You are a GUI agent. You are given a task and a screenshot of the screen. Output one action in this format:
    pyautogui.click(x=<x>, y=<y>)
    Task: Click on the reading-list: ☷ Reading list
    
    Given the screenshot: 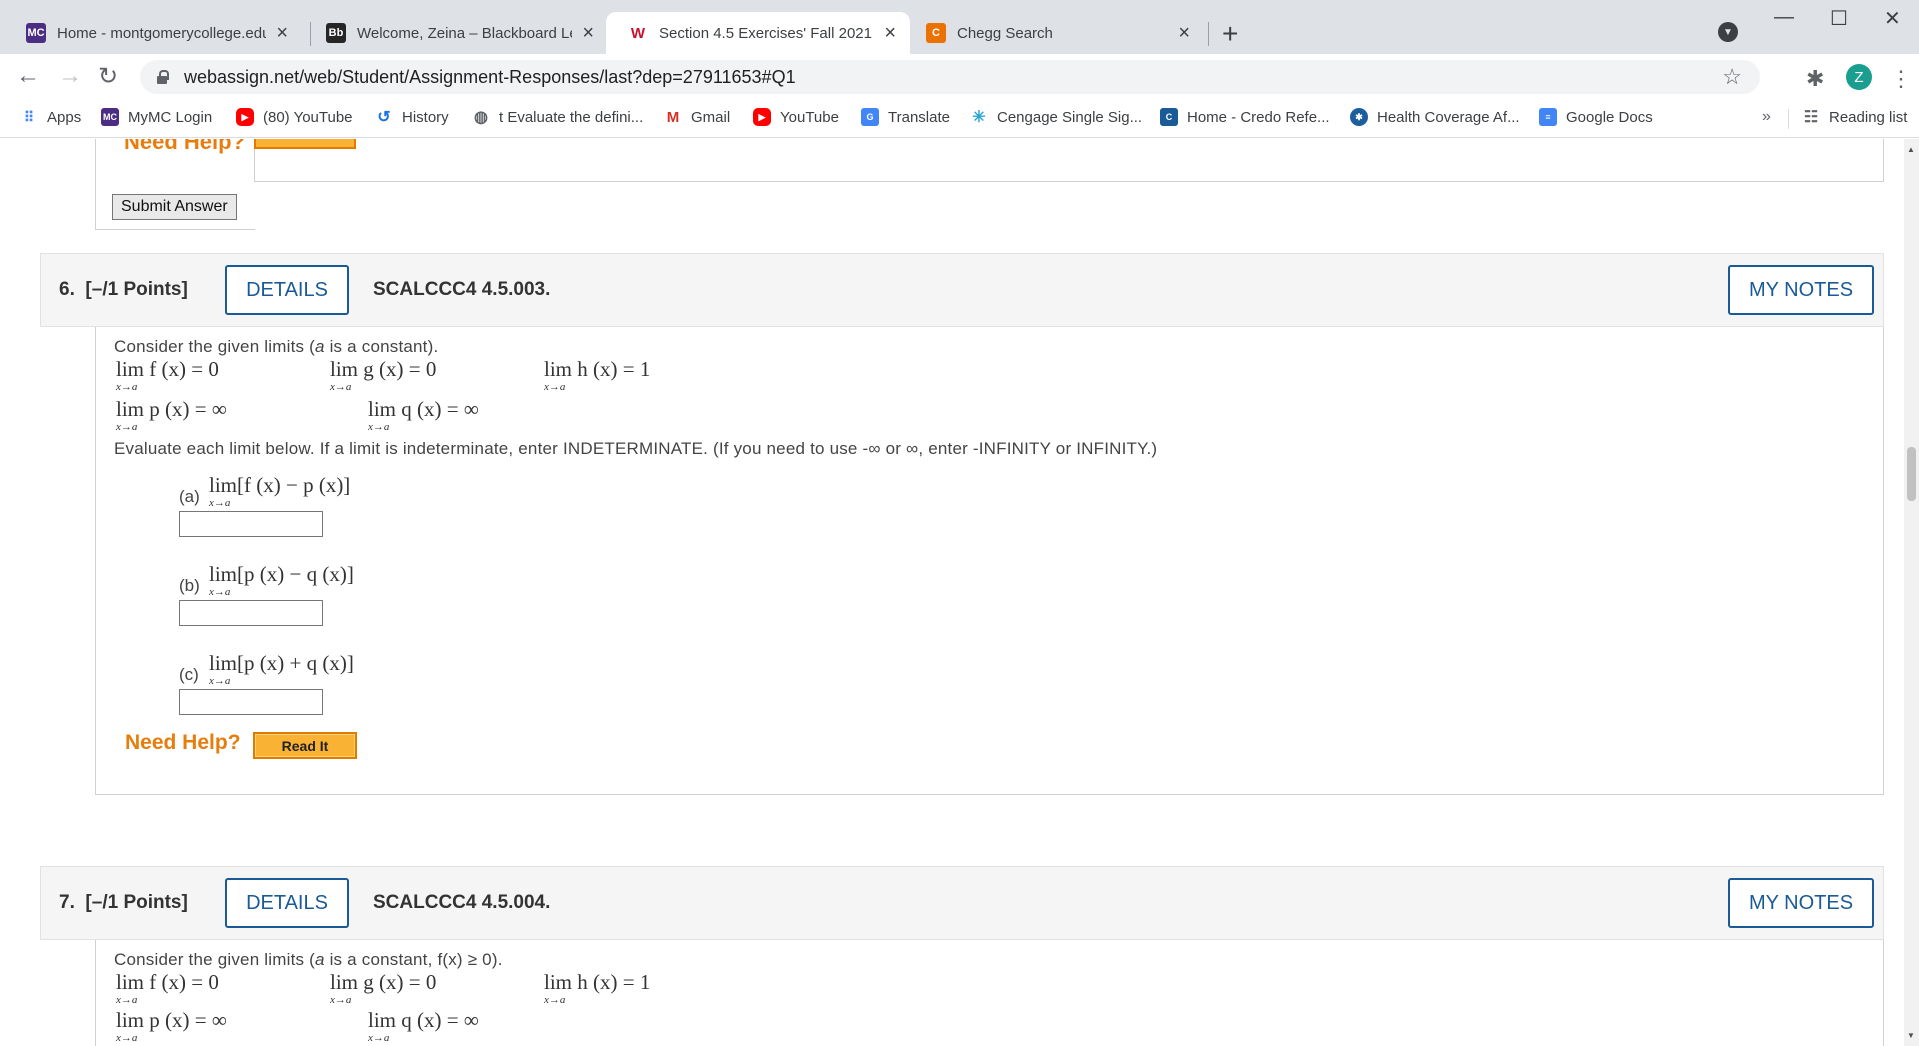 What is the action you would take?
    pyautogui.click(x=1855, y=117)
    